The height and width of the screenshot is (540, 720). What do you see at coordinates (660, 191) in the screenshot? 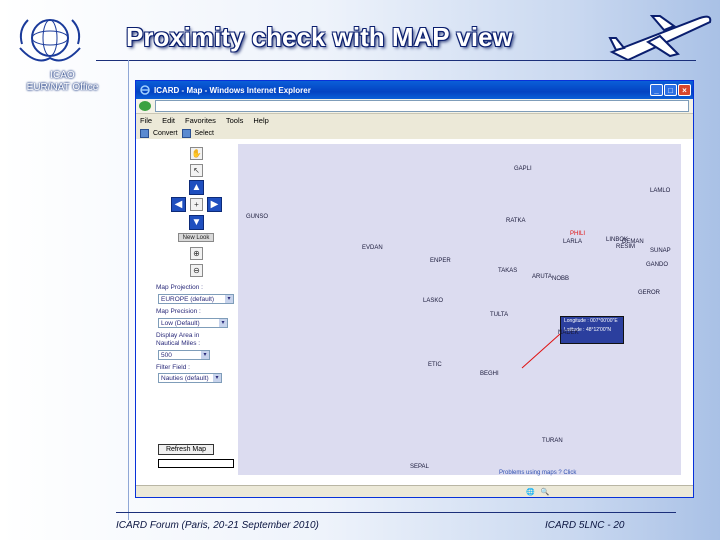
I see `waypoint-label: LAMLO` at bounding box center [660, 191].